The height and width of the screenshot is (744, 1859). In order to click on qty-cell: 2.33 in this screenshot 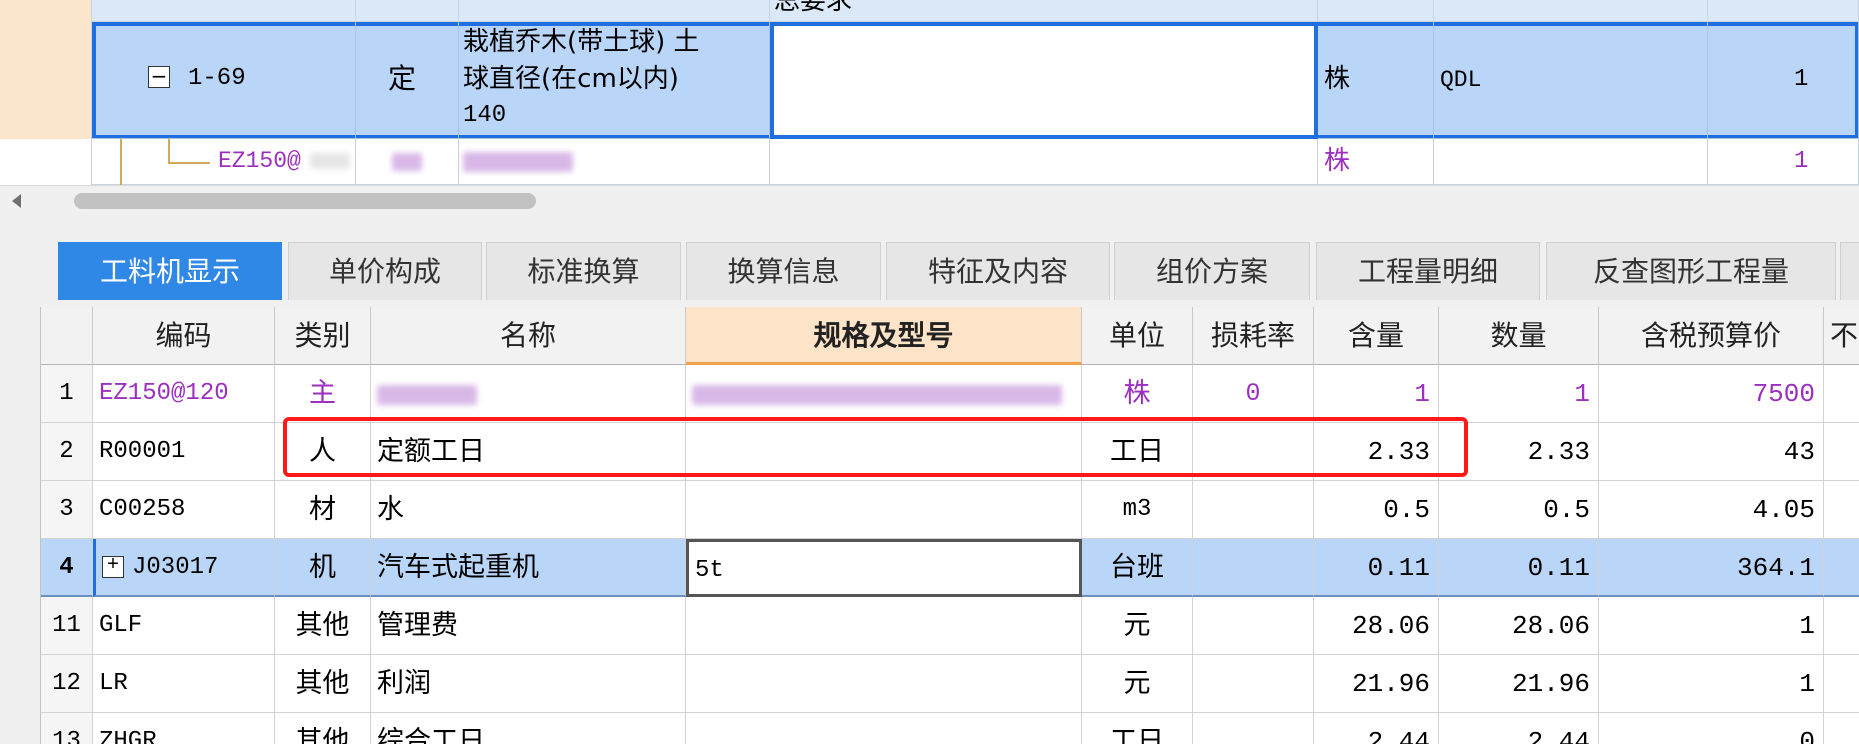, I will do `click(1519, 452)`.